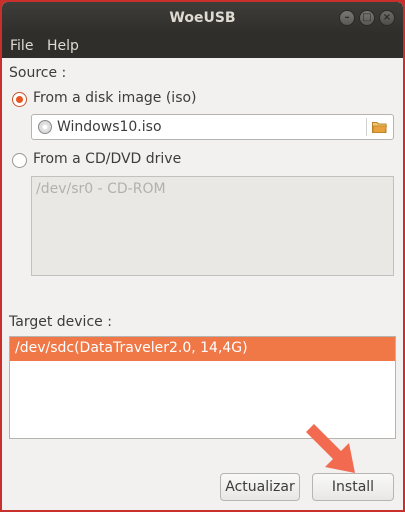  I want to click on menu-file: File, so click(21, 46).